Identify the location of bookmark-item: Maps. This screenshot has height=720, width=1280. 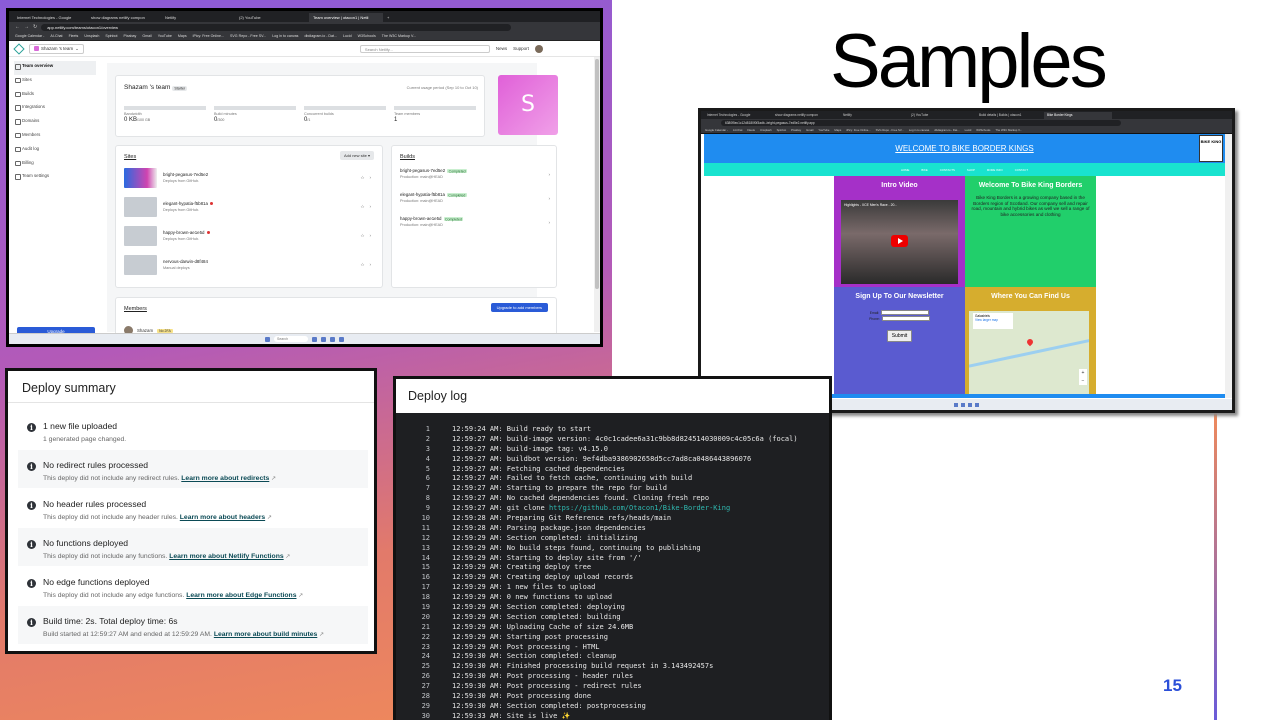
(182, 36).